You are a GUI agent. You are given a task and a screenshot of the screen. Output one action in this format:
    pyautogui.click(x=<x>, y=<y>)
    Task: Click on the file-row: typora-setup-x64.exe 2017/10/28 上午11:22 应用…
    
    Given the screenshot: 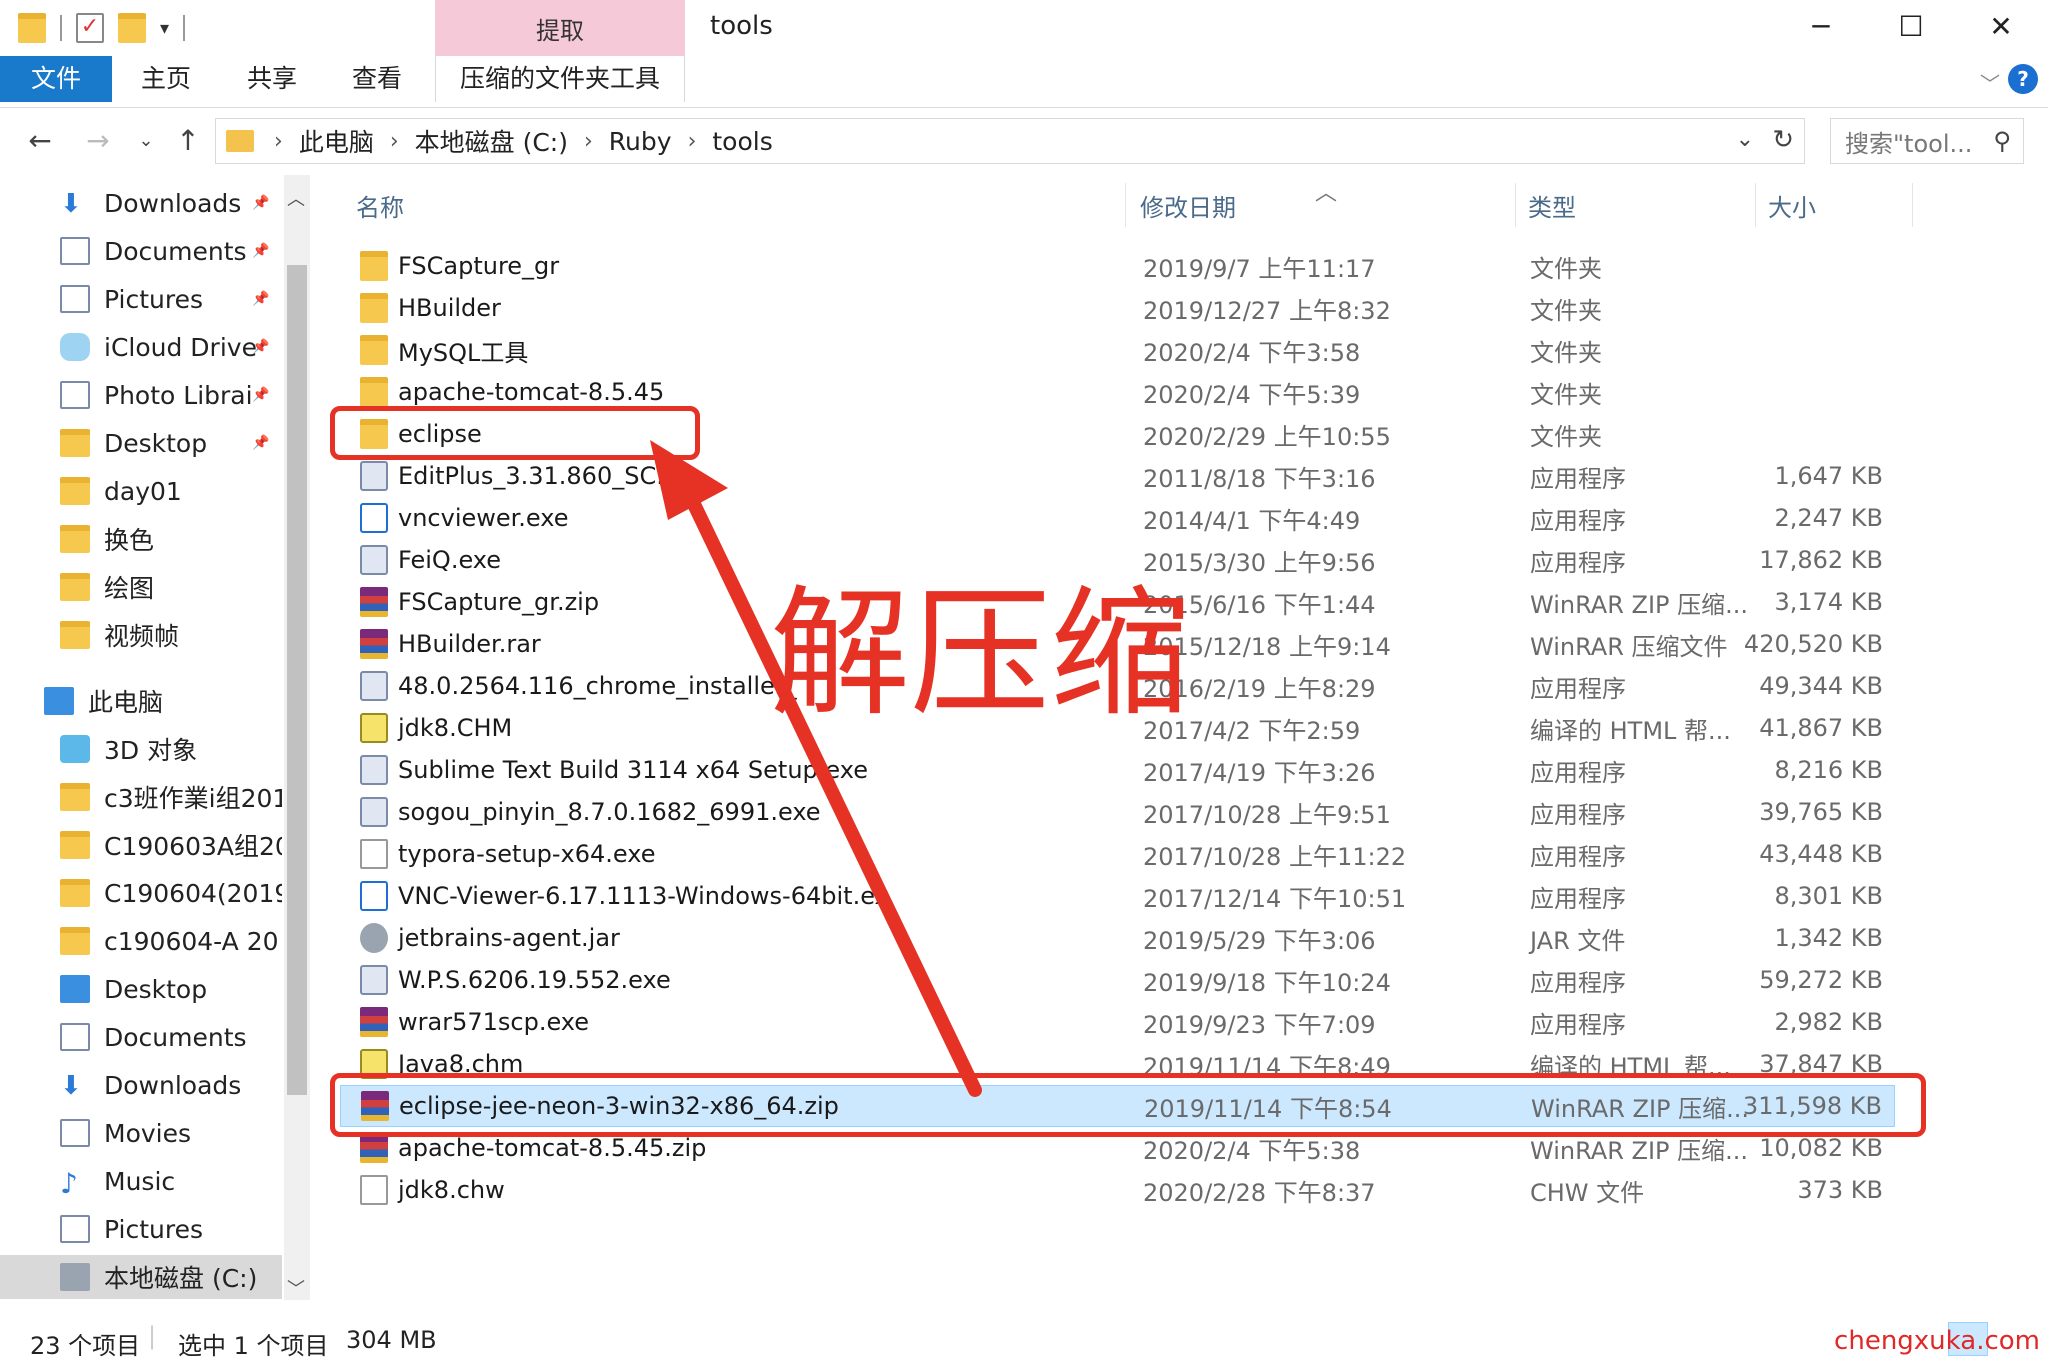 What is the action you would take?
    pyautogui.click(x=1117, y=854)
    